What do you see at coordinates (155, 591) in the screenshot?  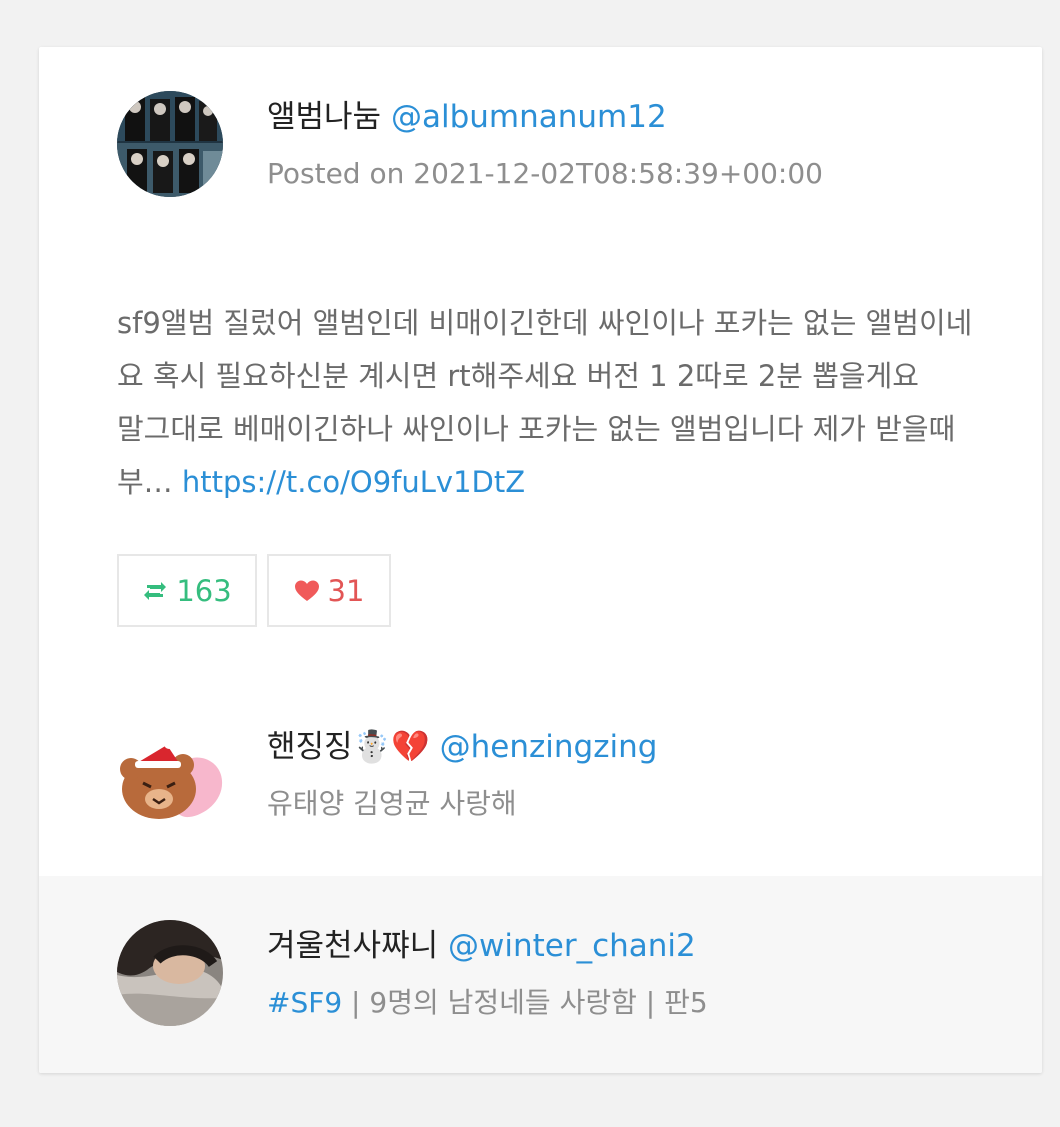 I see `retweet-icon` at bounding box center [155, 591].